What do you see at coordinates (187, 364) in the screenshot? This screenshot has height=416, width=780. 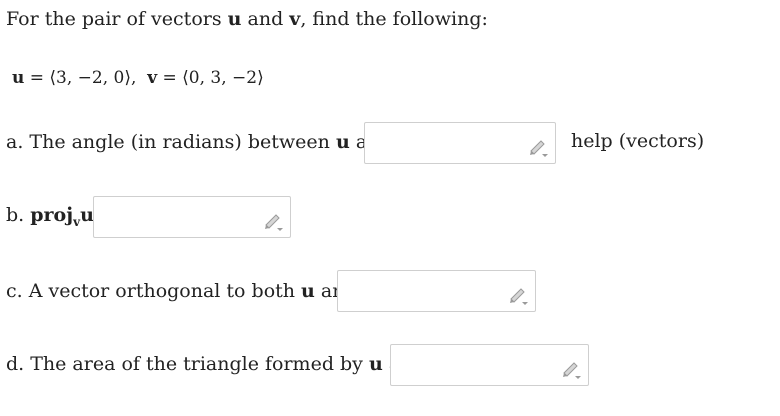 I see `qd-prefix: d. The area of the triangle formed by` at bounding box center [187, 364].